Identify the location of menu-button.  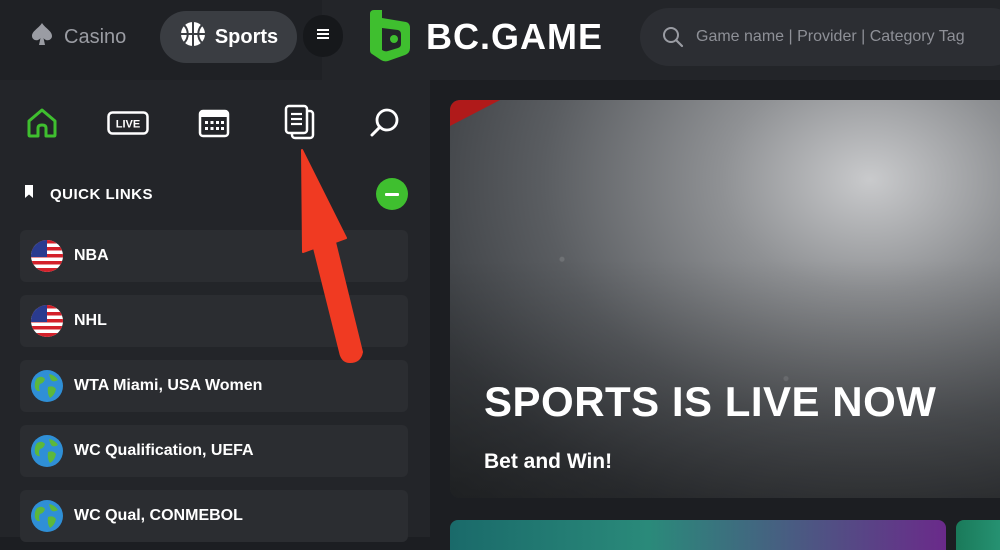
(323, 36).